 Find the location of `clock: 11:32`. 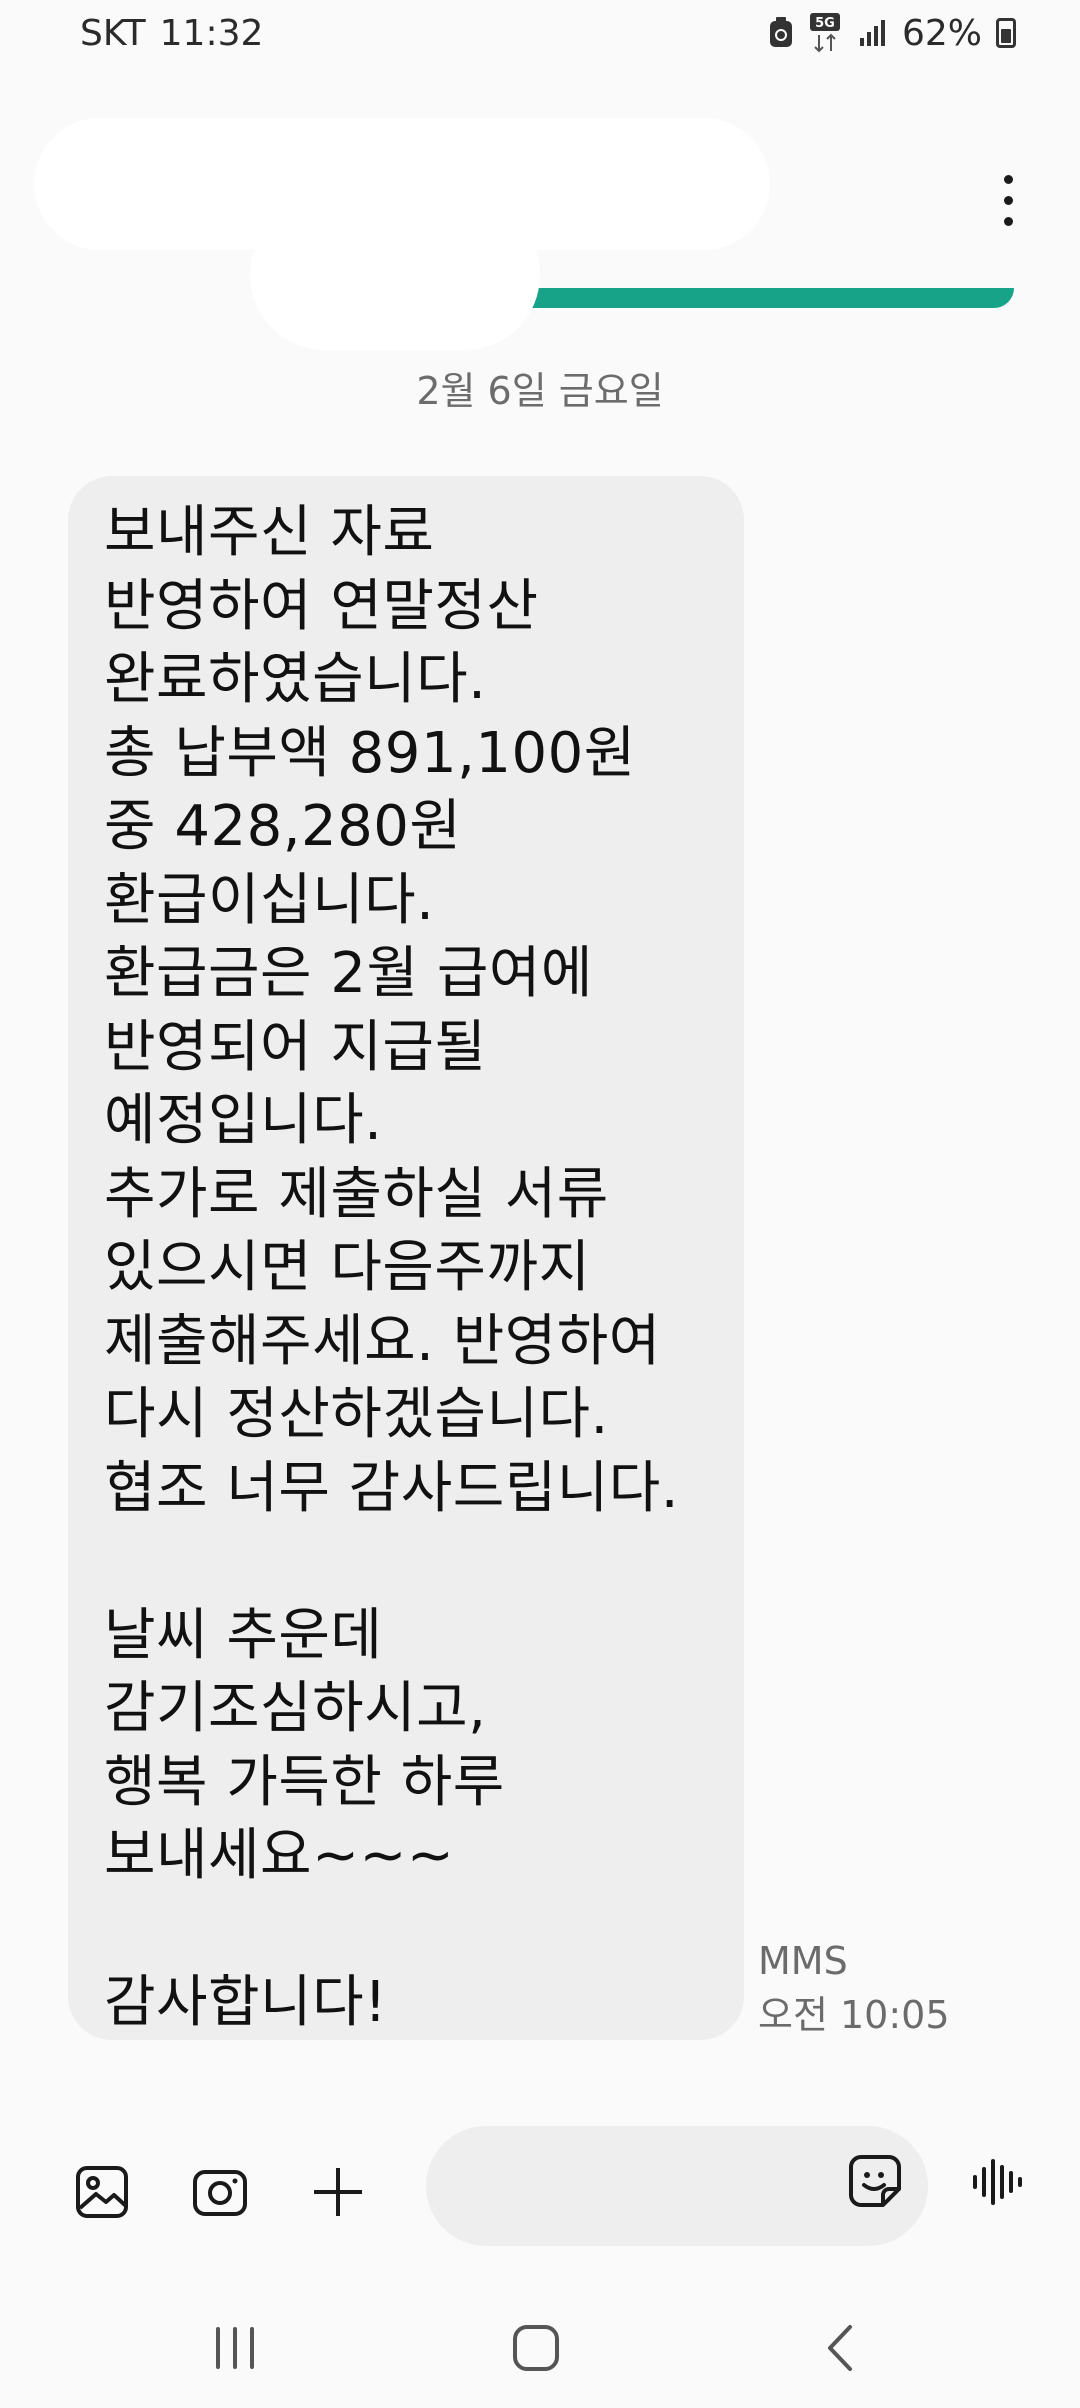

clock: 11:32 is located at coordinates (211, 33).